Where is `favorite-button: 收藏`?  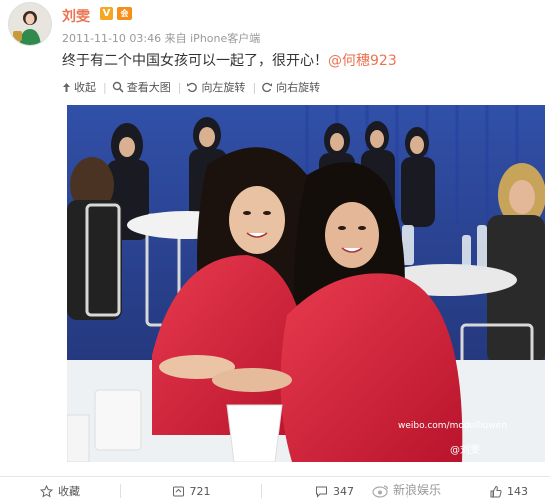
favorite-button: 收藏 is located at coordinates (60, 491).